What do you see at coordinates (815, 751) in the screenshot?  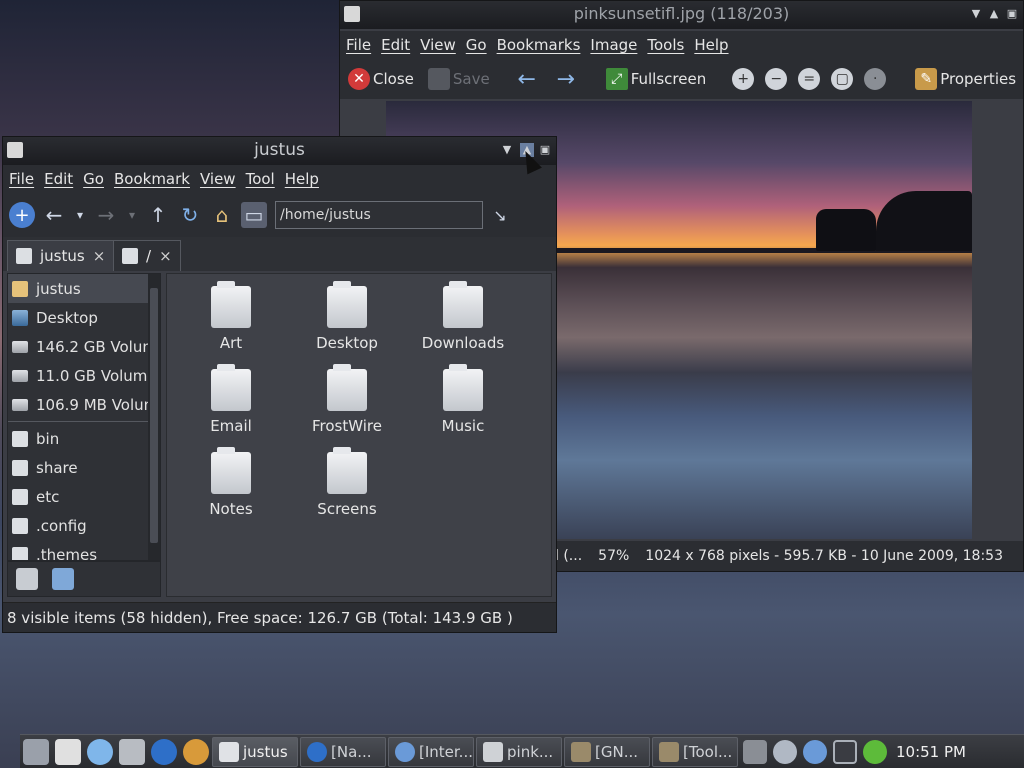 I see `chromium-tray-icon` at bounding box center [815, 751].